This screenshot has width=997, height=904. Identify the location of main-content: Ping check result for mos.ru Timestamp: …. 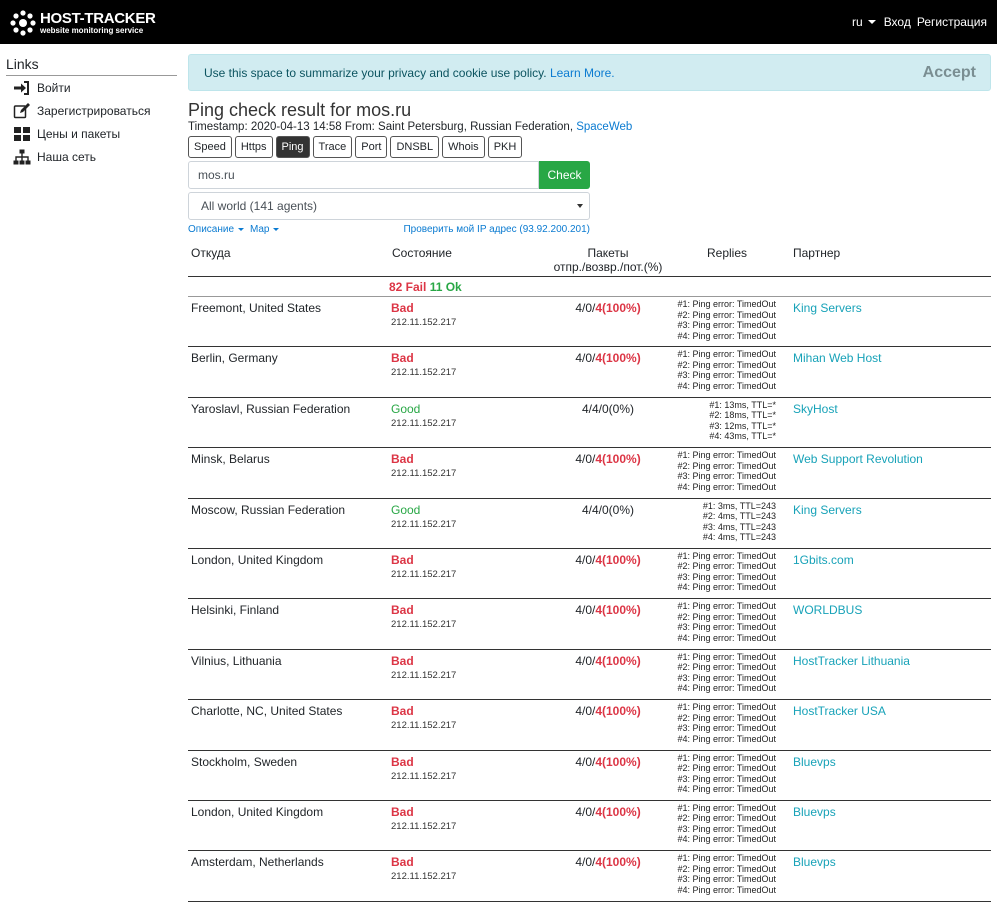
(589, 167).